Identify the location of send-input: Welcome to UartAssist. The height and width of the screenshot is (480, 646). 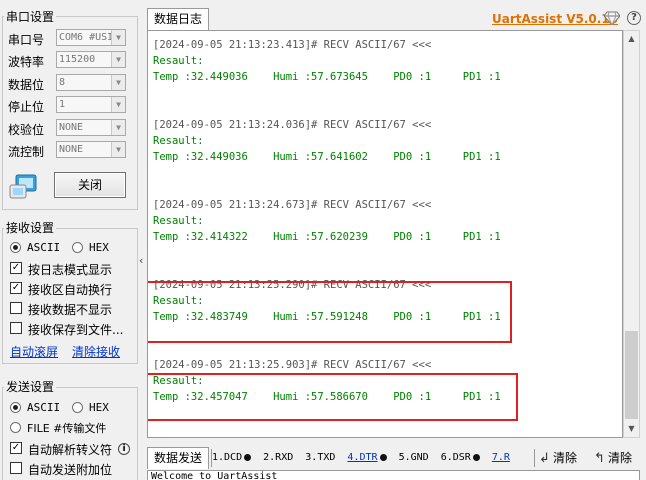
(393, 475).